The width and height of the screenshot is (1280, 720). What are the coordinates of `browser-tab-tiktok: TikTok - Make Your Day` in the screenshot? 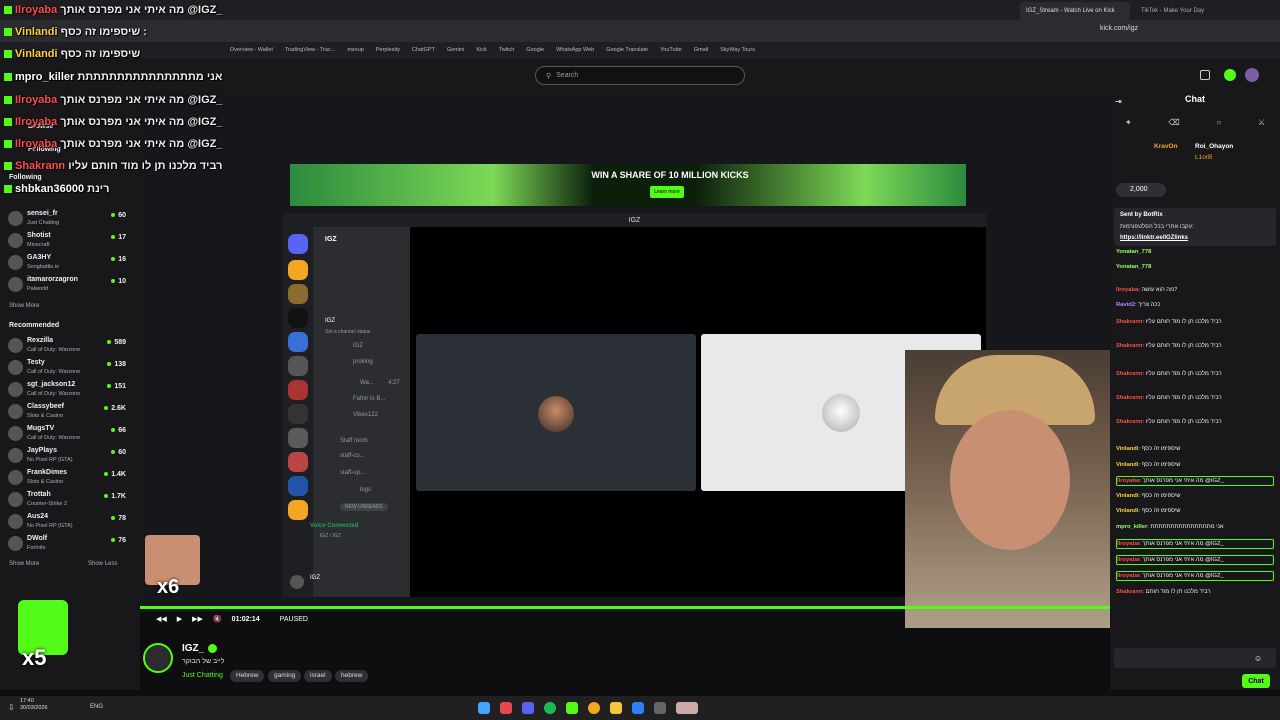 It's located at (1190, 11).